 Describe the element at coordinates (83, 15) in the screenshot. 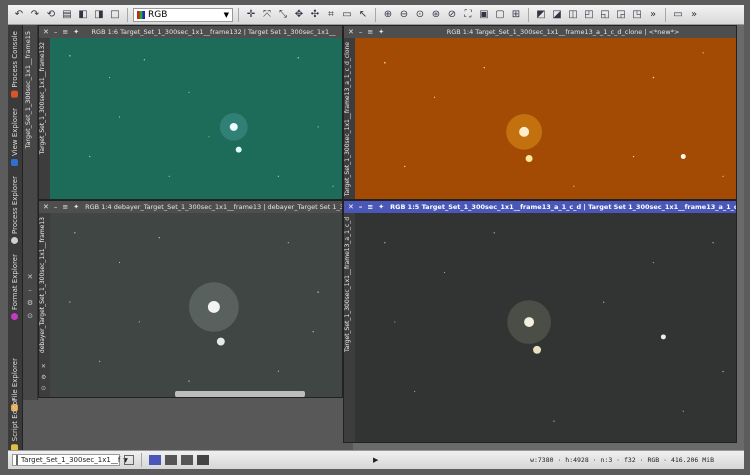

I see `stf-icon: ◧` at that location.